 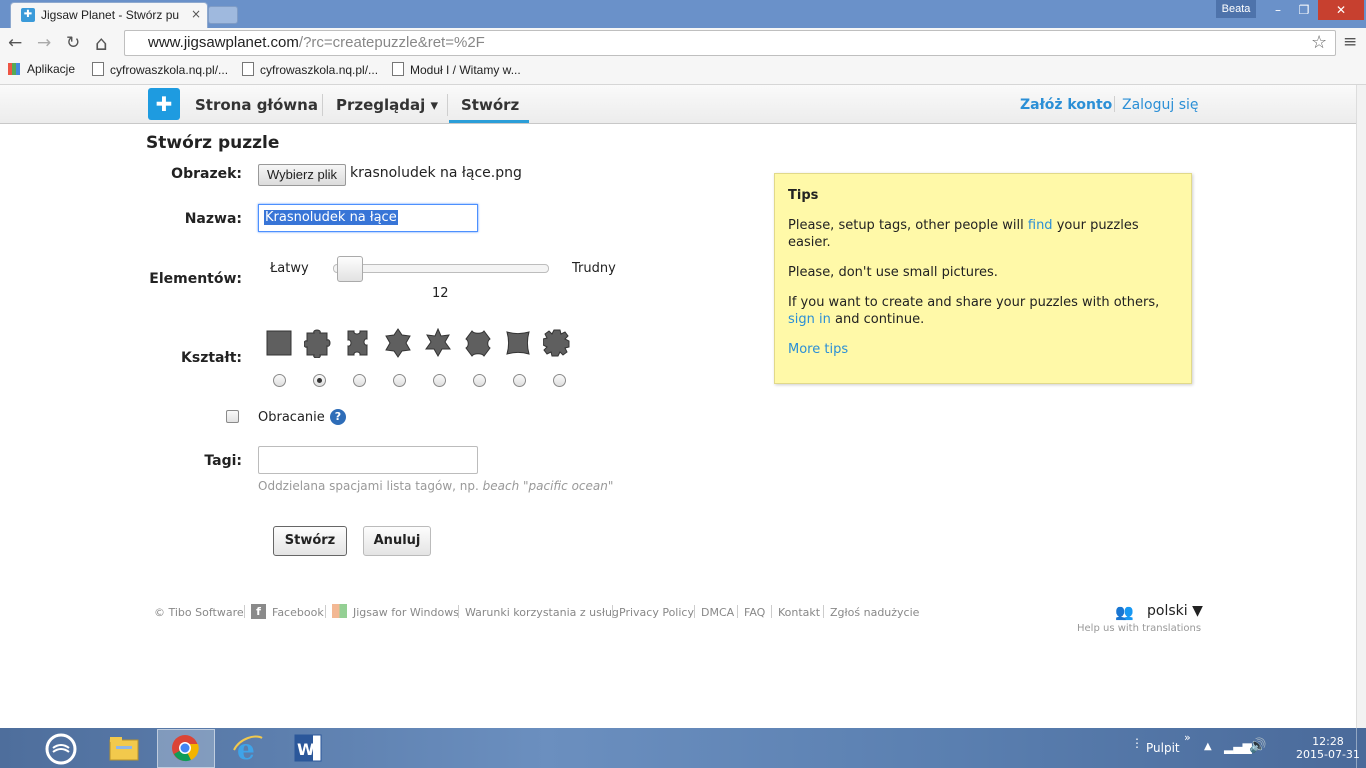 I want to click on tray-overflow-icon: ▲, so click(x=1208, y=746).